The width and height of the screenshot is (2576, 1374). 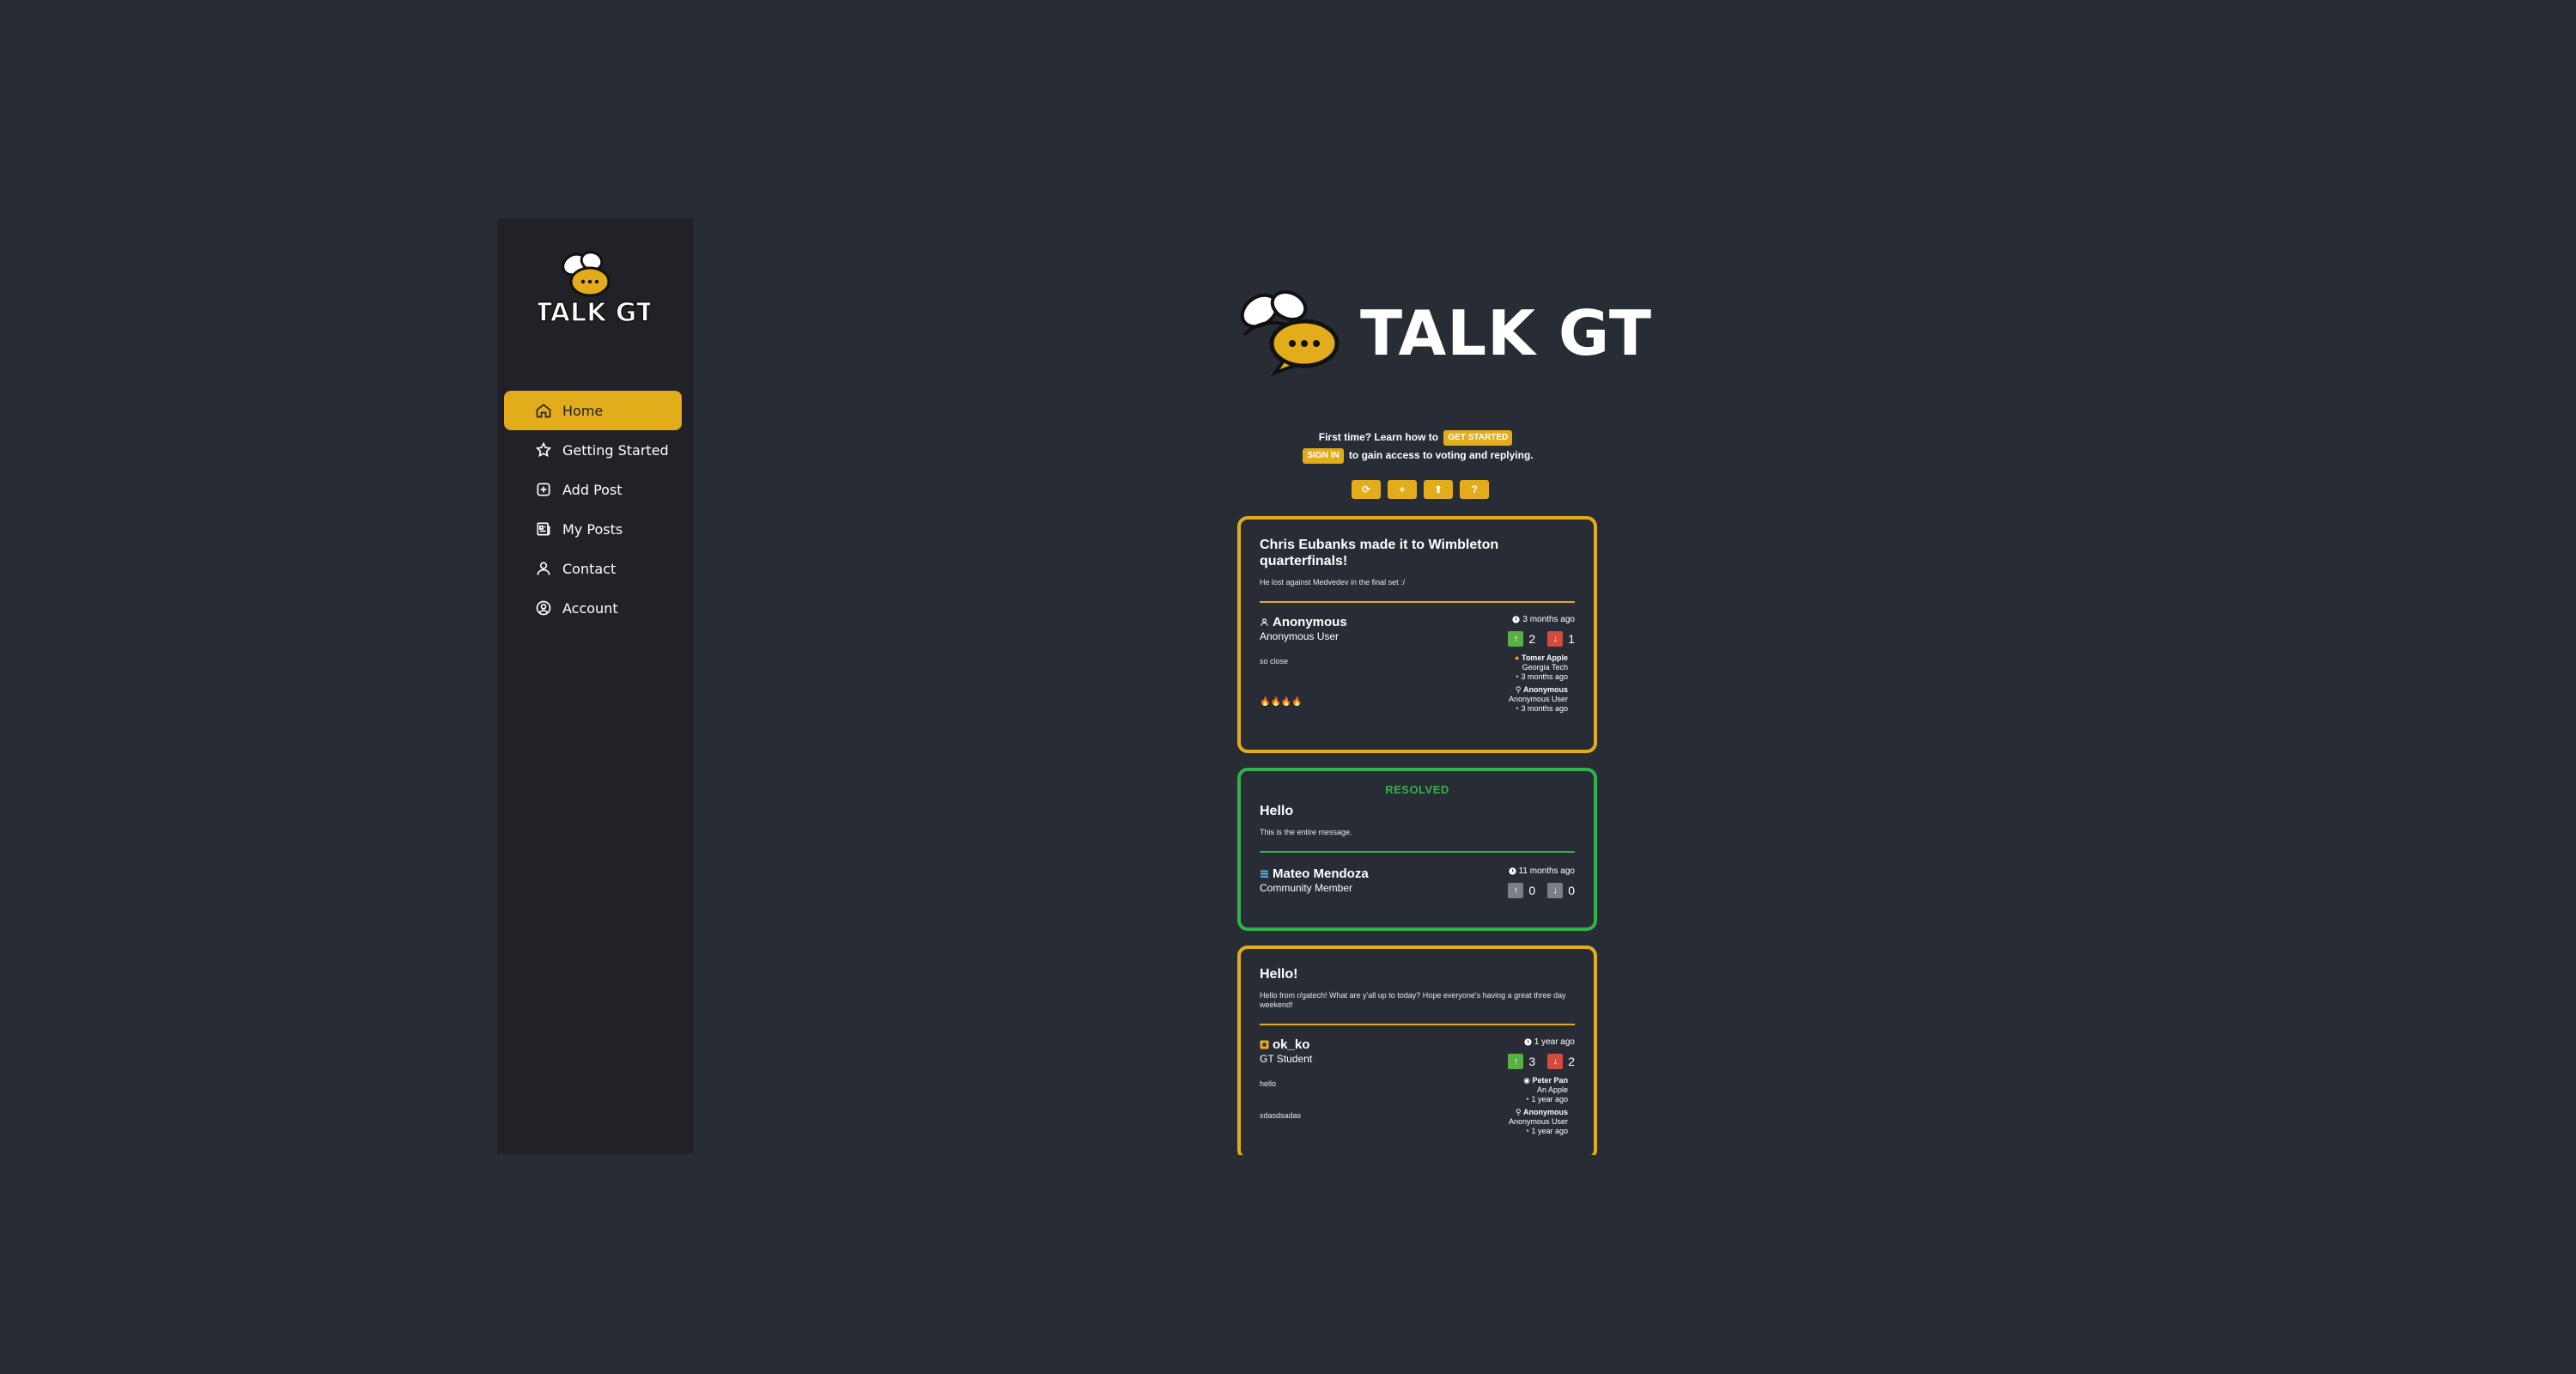 What do you see at coordinates (543, 608) in the screenshot?
I see `user-circle-icon` at bounding box center [543, 608].